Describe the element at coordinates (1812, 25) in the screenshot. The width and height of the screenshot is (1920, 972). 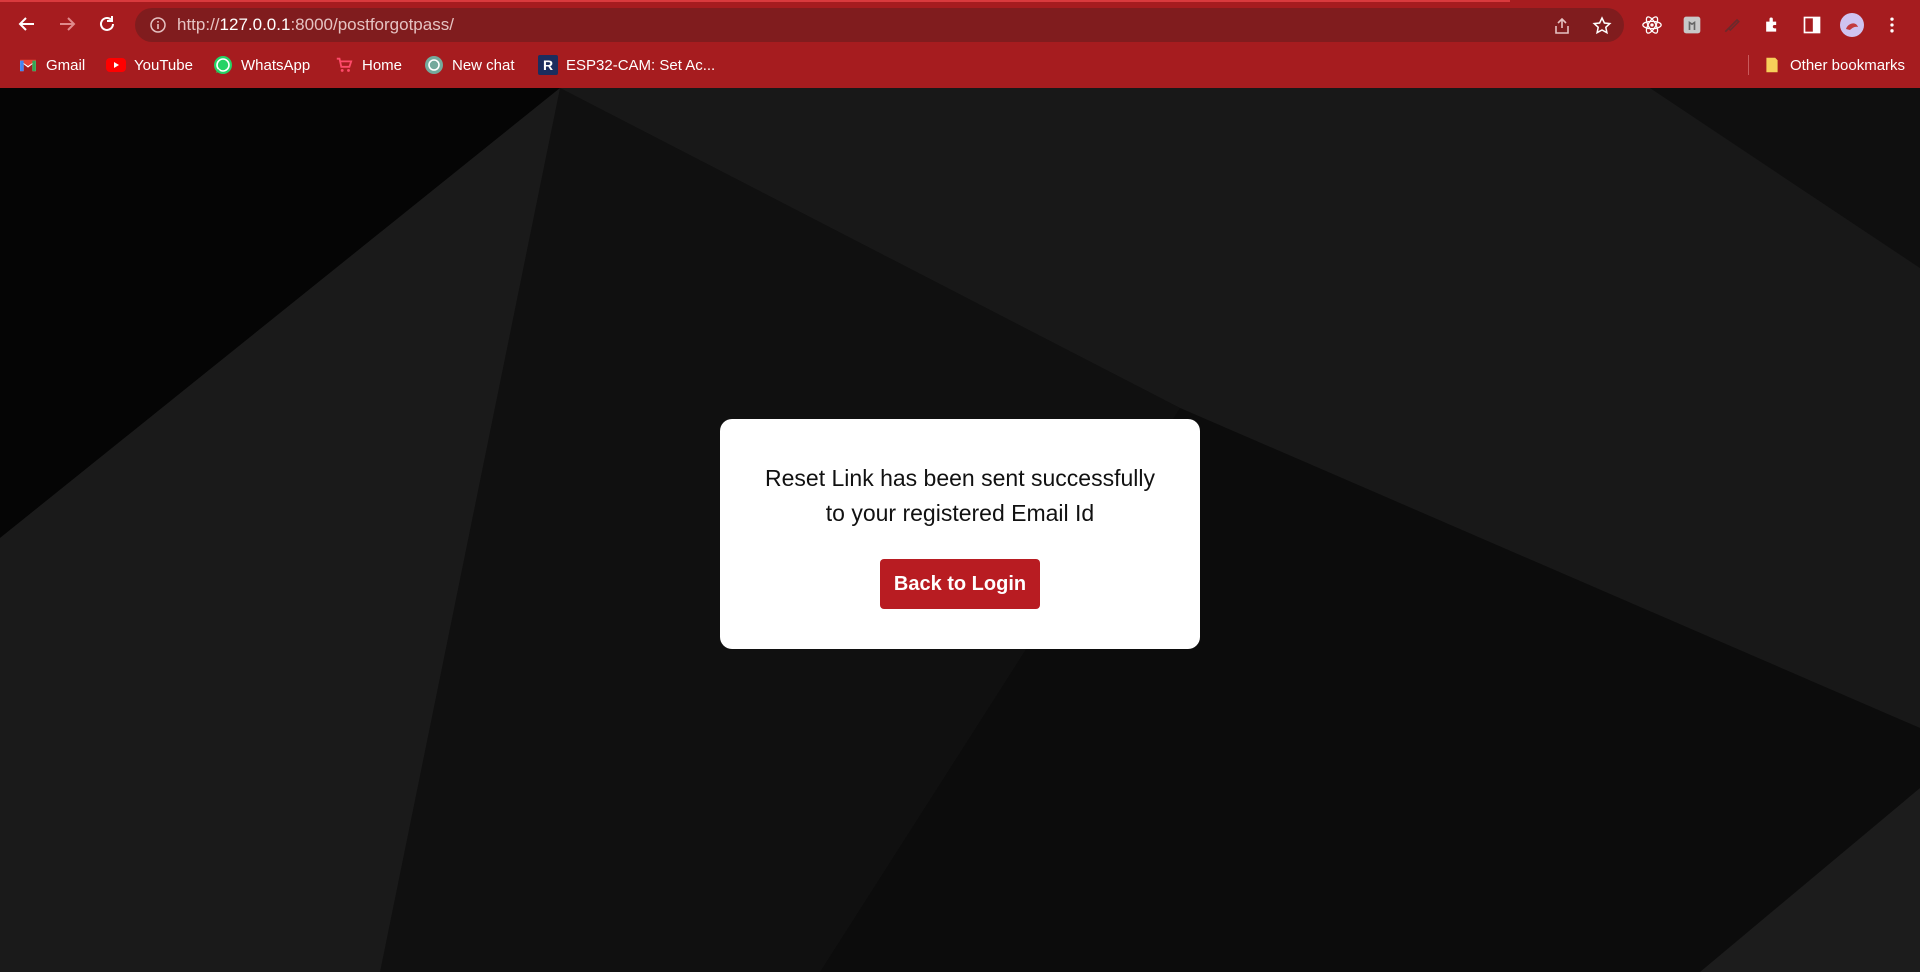
I see `side-panel-icon` at that location.